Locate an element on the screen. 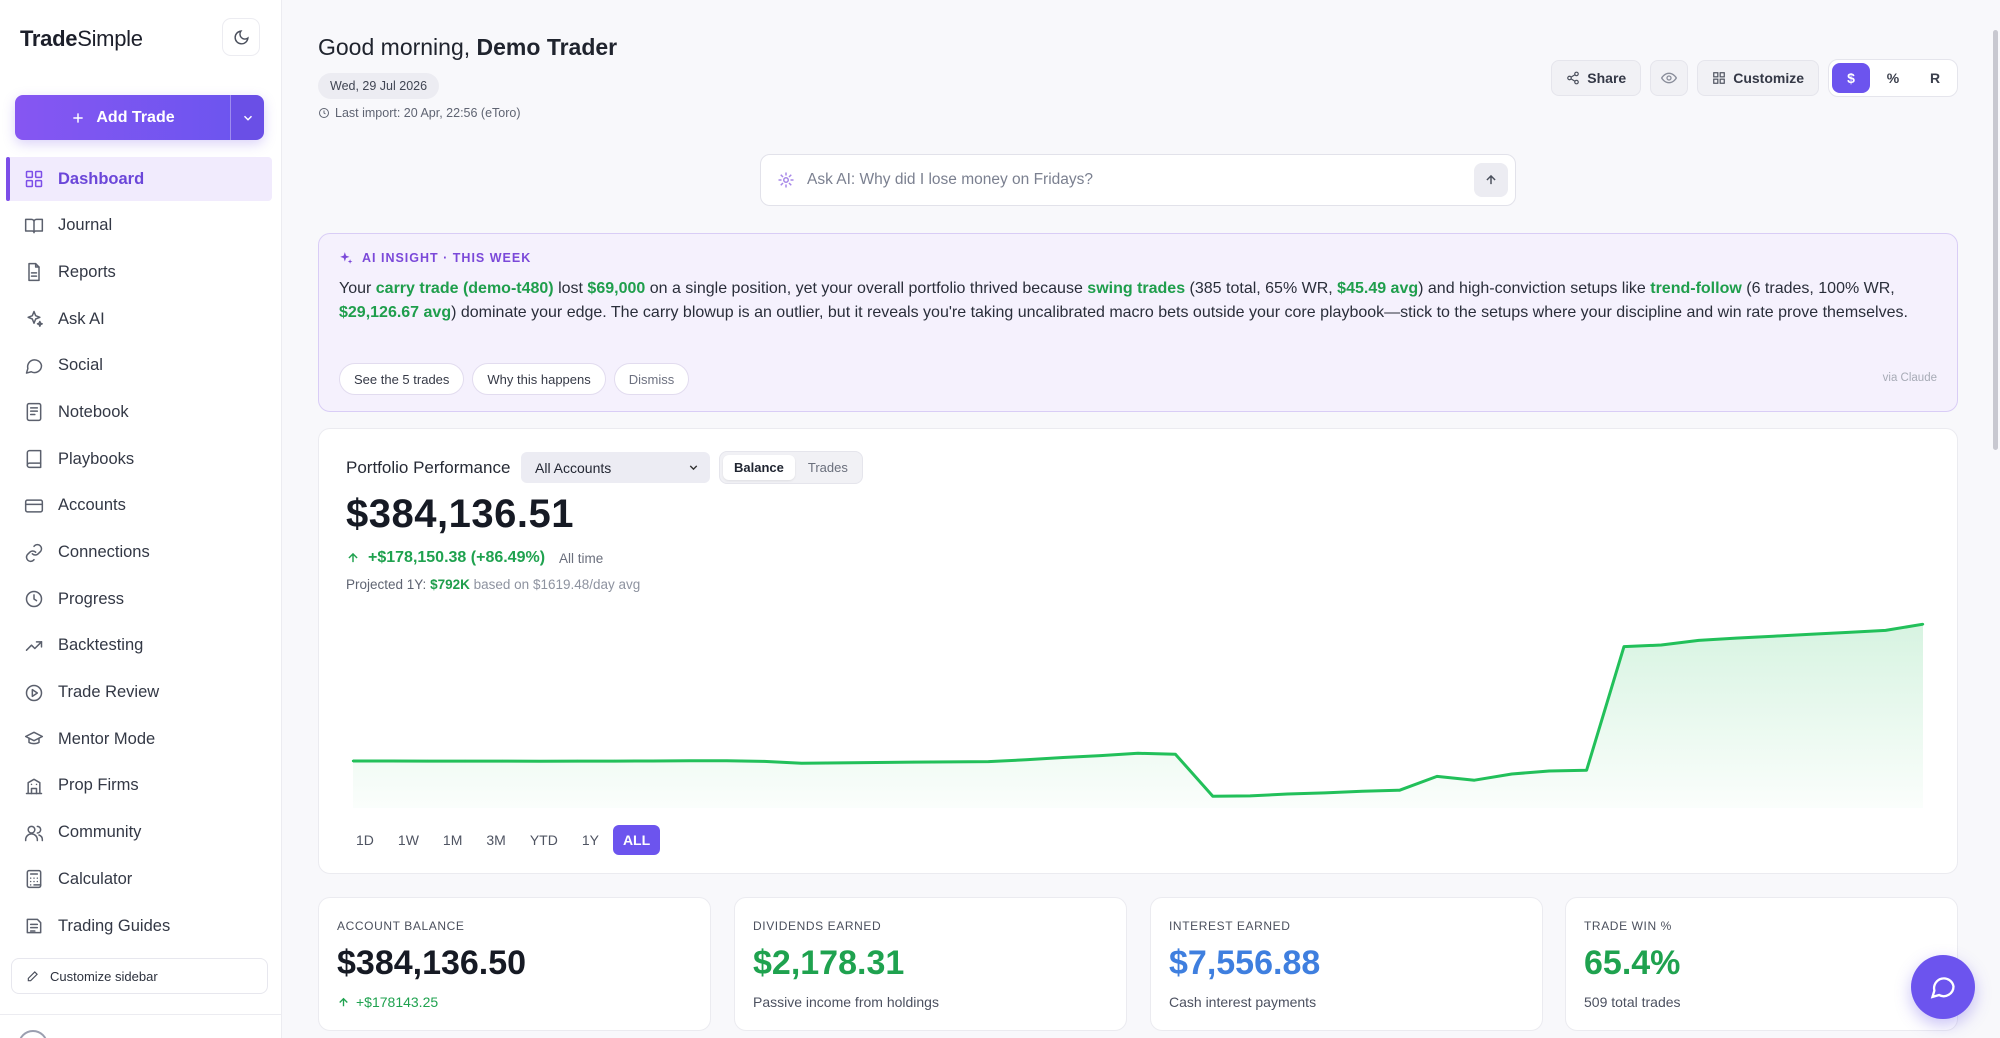  sidebar-item-trading-guides: Trading Guides is located at coordinates (139, 926).